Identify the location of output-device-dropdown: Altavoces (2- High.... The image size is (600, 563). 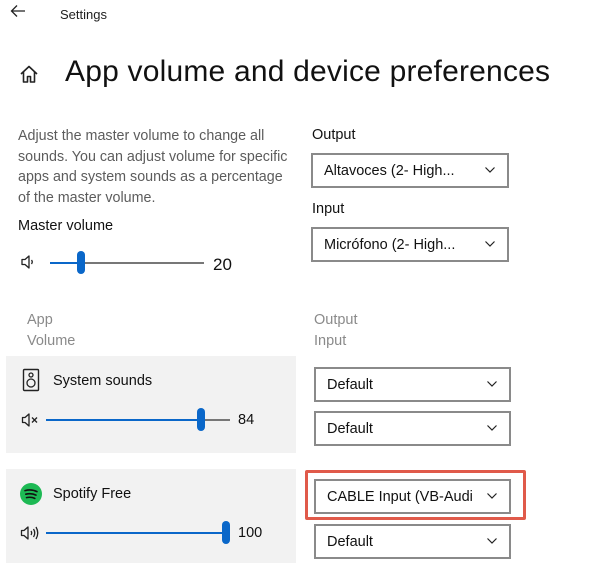
(410, 170).